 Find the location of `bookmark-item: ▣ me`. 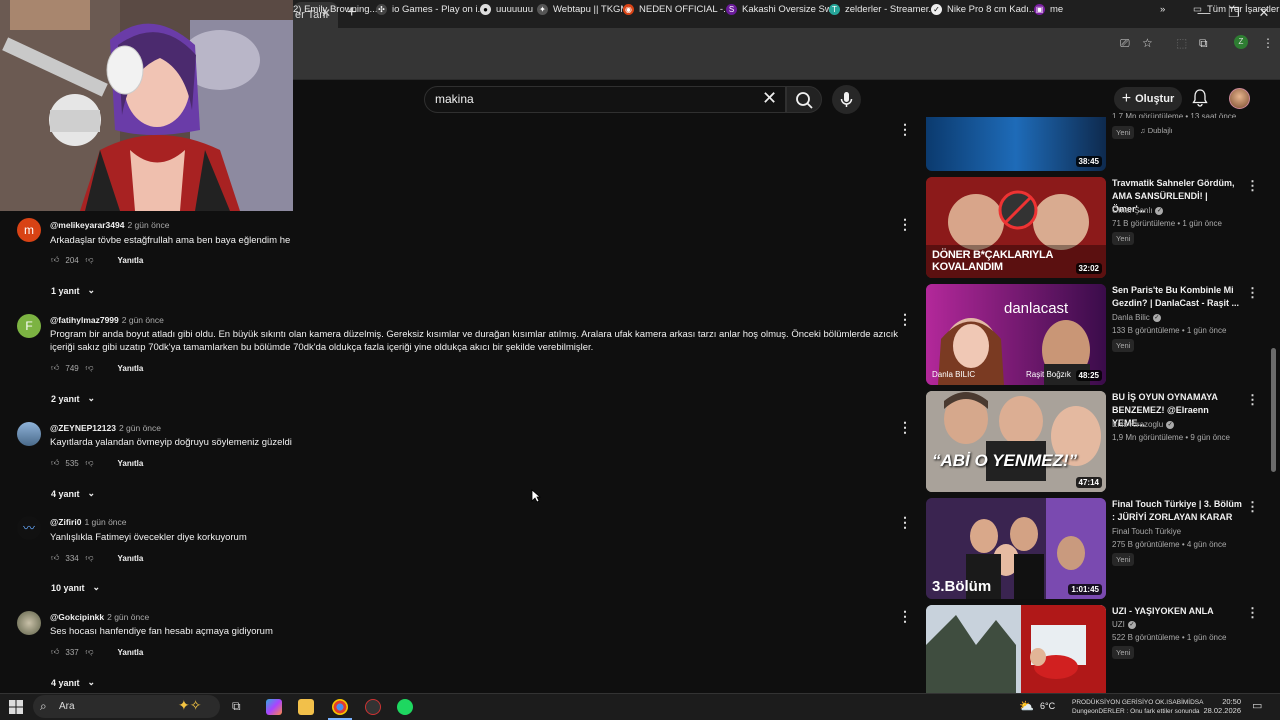

bookmark-item: ▣ me is located at coordinates (1048, 9).